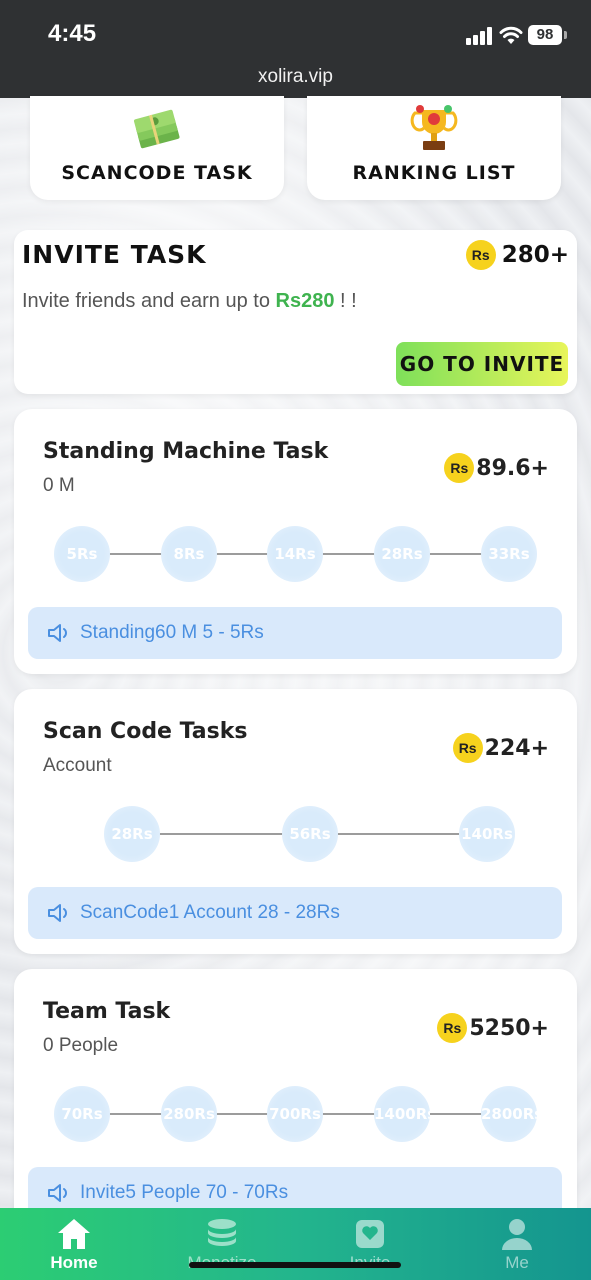 This screenshot has width=591, height=1280. What do you see at coordinates (210, 912) in the screenshot?
I see `task-notice-text: ScanCode1 Account 28 - 28Rs` at bounding box center [210, 912].